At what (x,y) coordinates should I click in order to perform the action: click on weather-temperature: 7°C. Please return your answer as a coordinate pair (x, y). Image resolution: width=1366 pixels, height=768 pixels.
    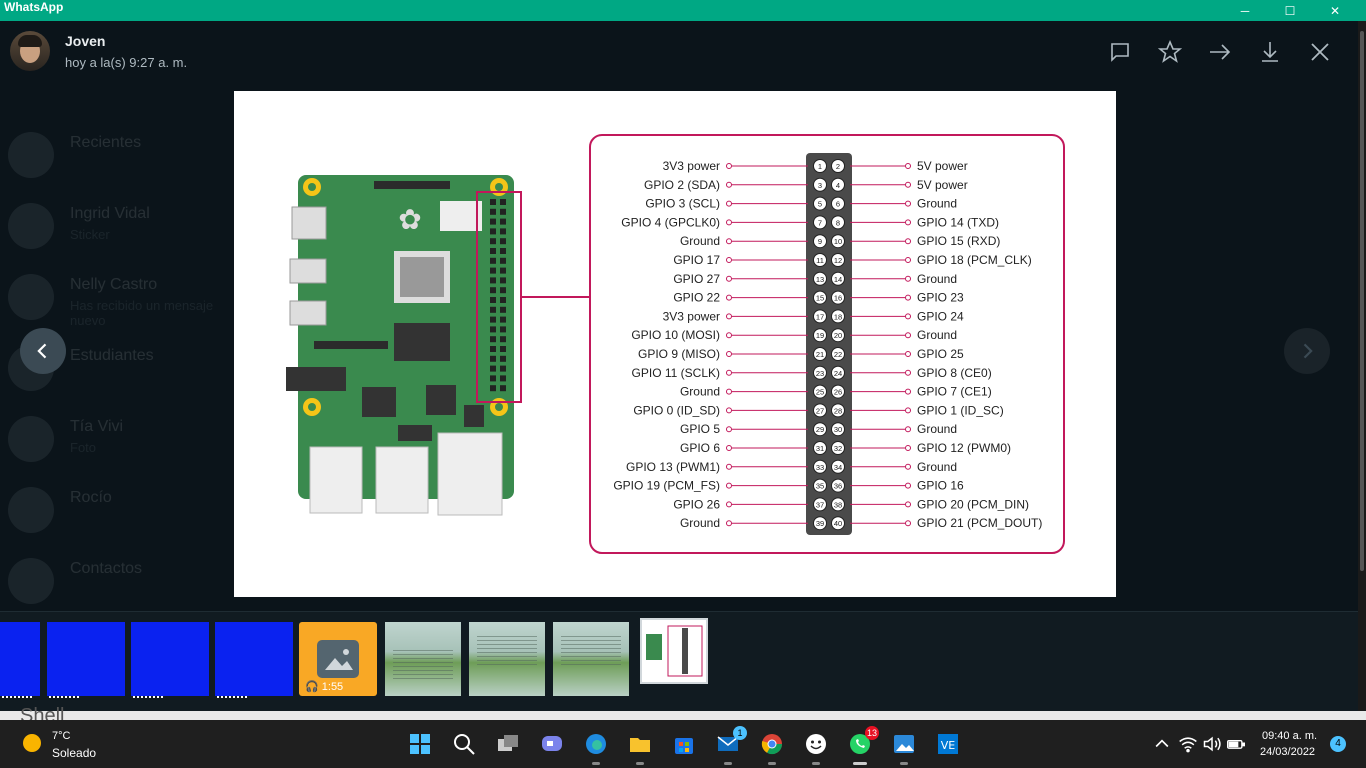
    Looking at the image, I should click on (61, 736).